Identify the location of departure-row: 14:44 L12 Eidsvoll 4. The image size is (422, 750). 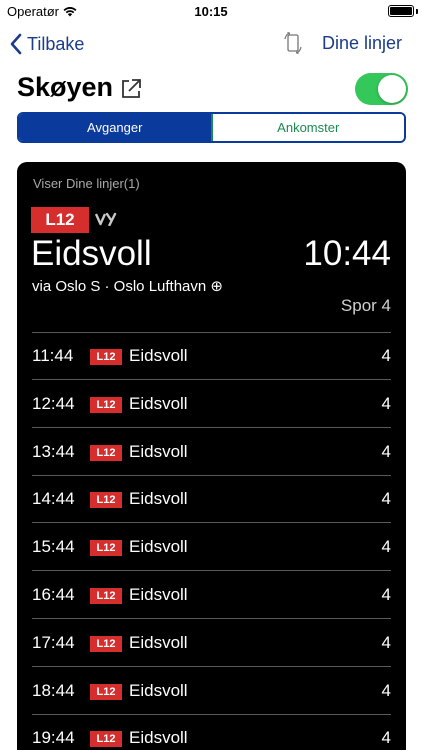
(211, 500).